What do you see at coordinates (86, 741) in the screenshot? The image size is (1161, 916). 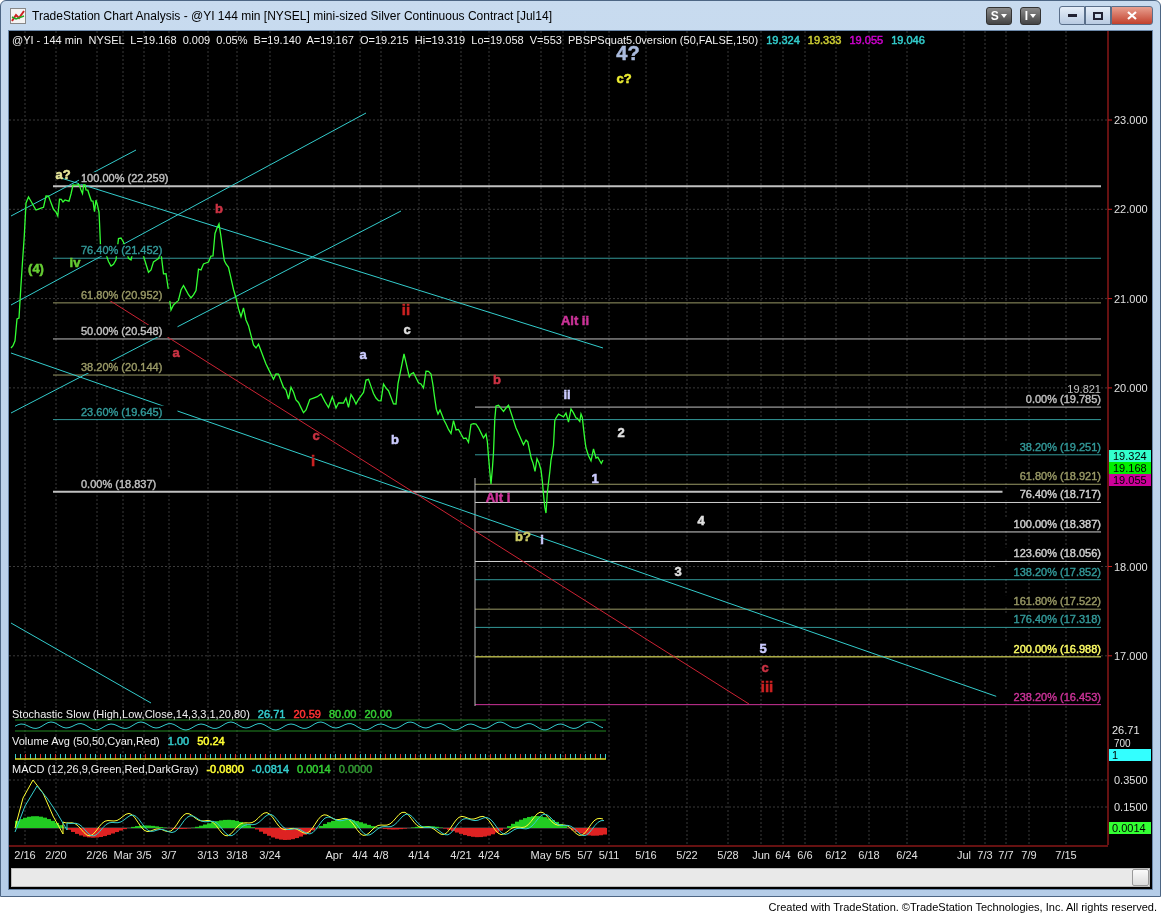 I see `indicator-label: Volume Avg (50,50,Cyan,Red)` at bounding box center [86, 741].